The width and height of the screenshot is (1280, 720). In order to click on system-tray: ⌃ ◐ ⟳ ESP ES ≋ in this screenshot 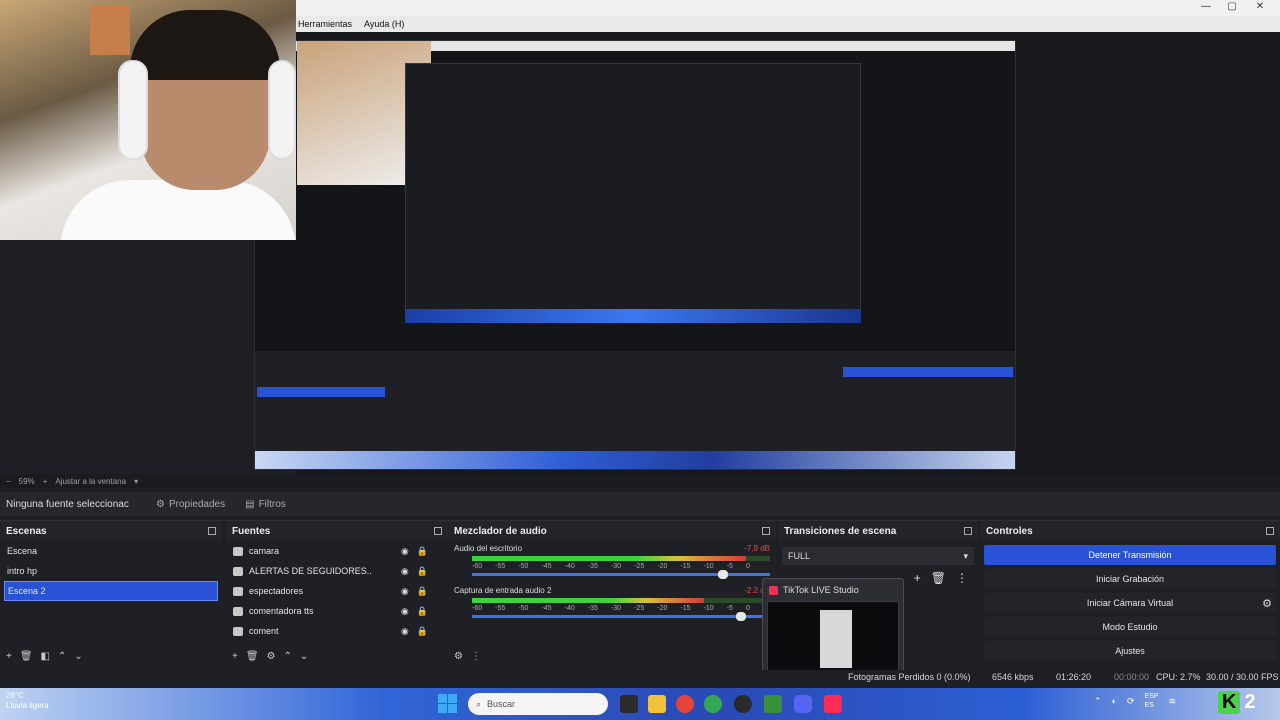, I will do `click(1135, 701)`.